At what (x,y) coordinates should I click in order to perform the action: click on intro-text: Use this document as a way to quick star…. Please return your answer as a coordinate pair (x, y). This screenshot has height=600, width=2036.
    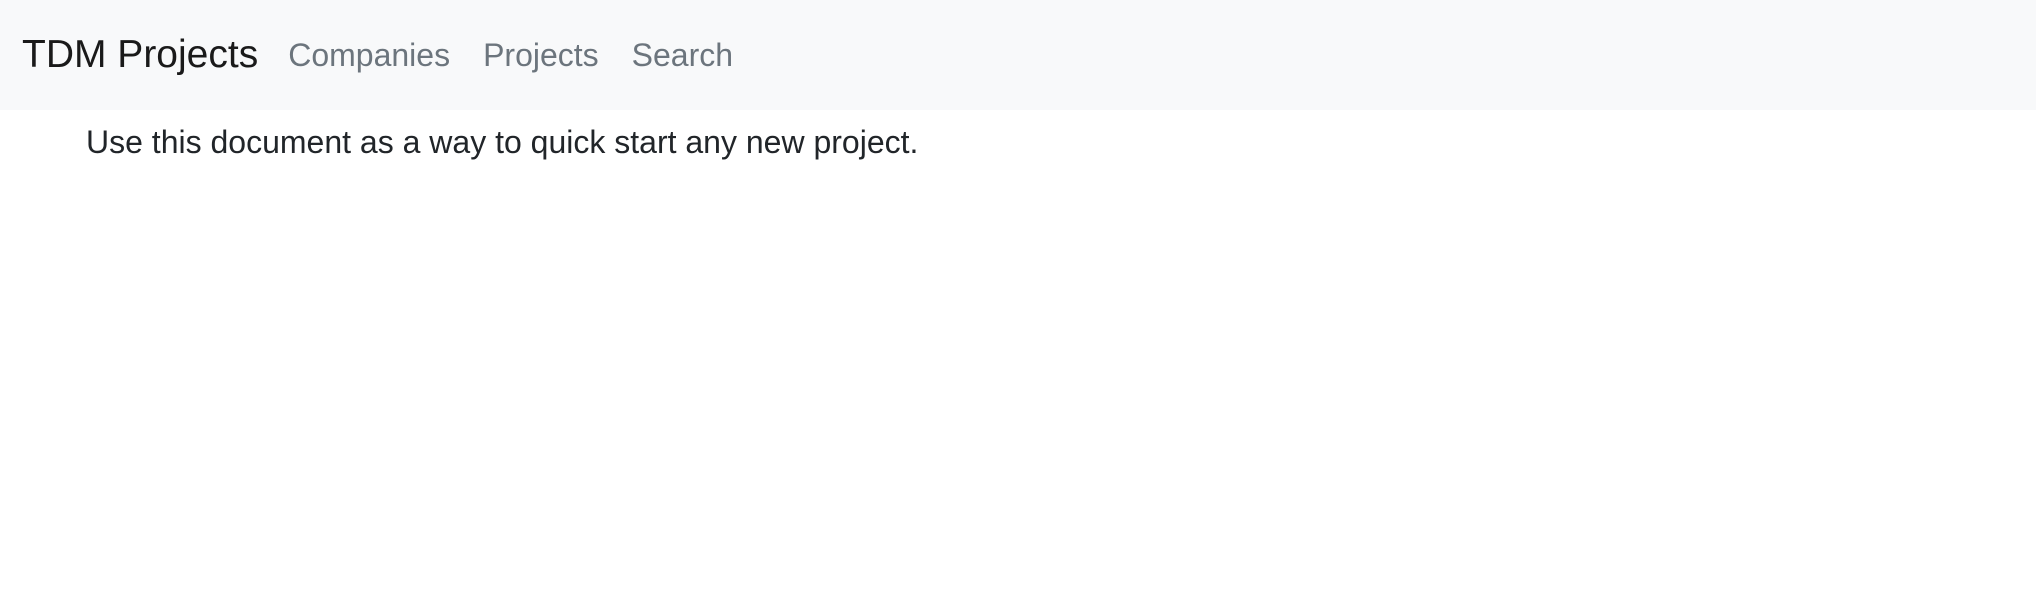
    Looking at the image, I should click on (502, 142).